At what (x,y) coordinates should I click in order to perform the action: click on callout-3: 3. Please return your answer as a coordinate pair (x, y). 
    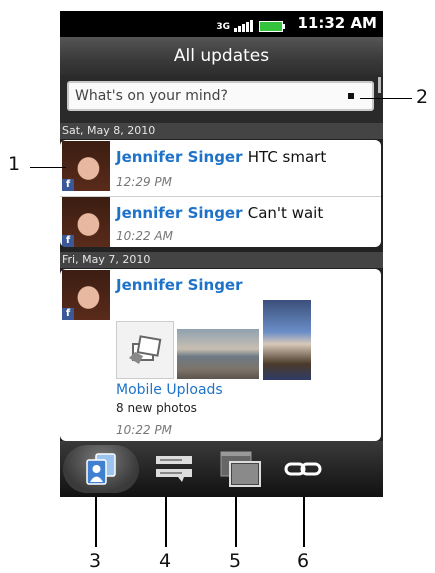
    Looking at the image, I should click on (95, 561).